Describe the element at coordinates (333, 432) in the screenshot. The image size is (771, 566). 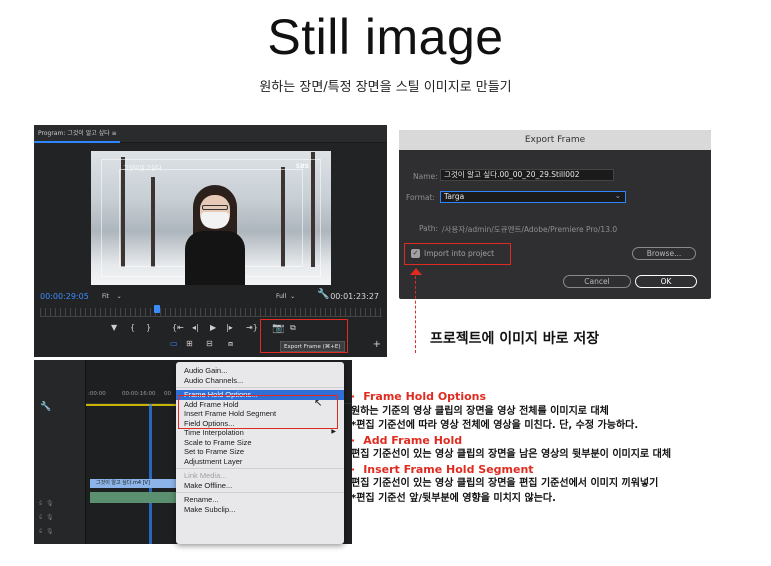
I see `submenu-arrow-icon: ▶` at that location.